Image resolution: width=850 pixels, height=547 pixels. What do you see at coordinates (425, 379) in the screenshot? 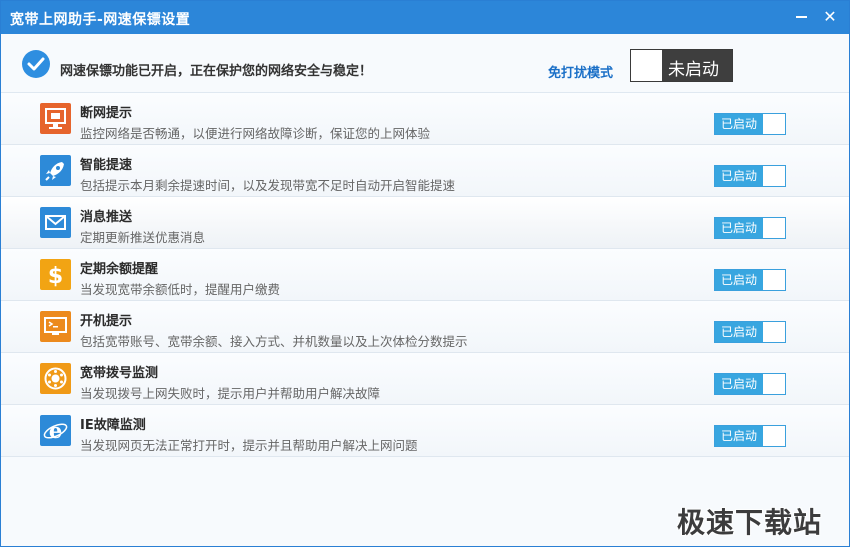
I see `feature-row-dialup-monitor: 宽带拨号监测 当发现拨号上网失败时，提示用户并帮助用户解决故障 已启动` at bounding box center [425, 379].